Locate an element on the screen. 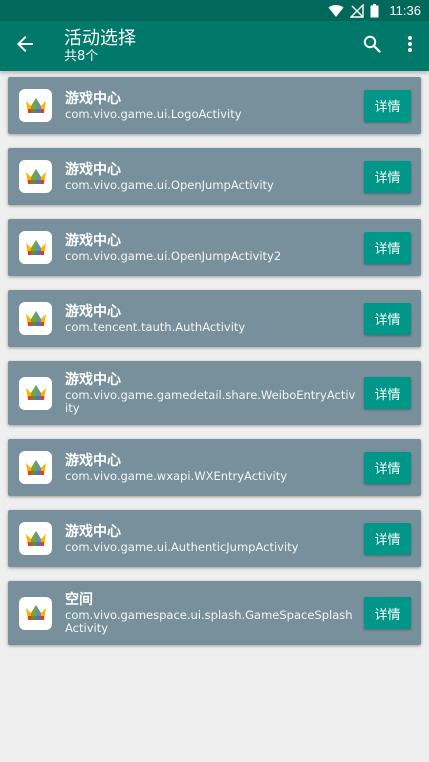  activity-name: com.vivo.game.ui.LogoActivity is located at coordinates (153, 114).